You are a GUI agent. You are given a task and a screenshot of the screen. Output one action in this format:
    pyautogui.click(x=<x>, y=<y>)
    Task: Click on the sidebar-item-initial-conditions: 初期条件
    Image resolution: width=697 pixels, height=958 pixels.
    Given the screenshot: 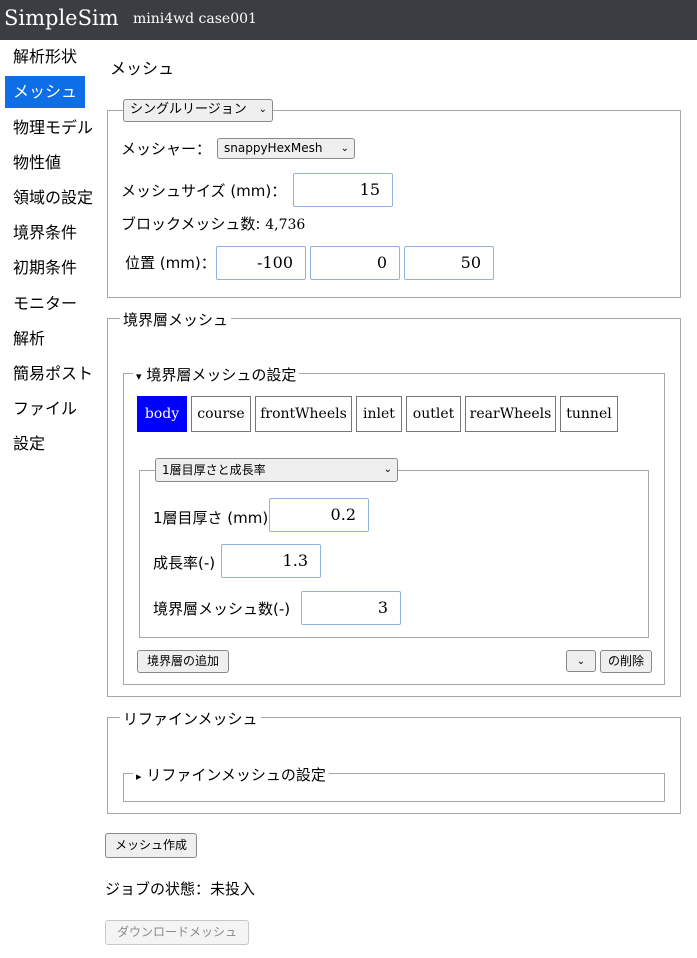 What is the action you would take?
    pyautogui.click(x=41, y=268)
    